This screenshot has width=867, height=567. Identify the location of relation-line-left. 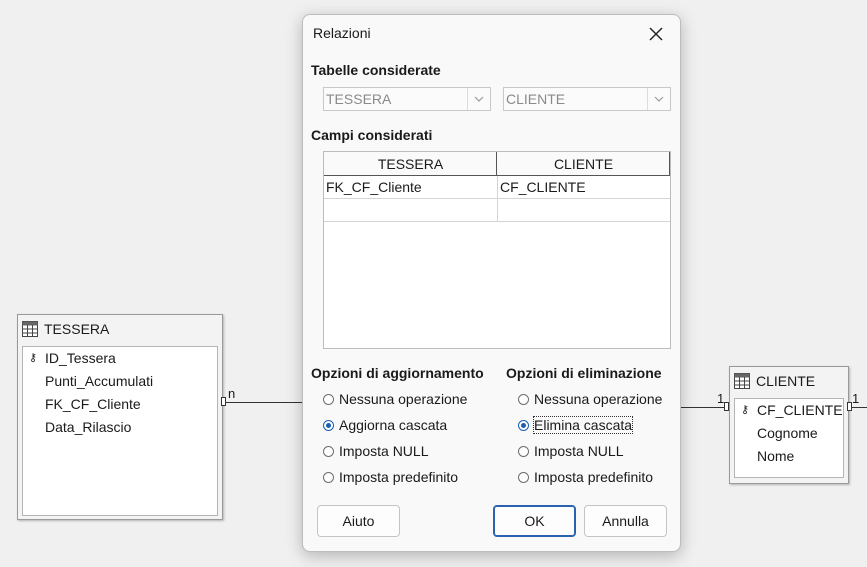
(264, 402).